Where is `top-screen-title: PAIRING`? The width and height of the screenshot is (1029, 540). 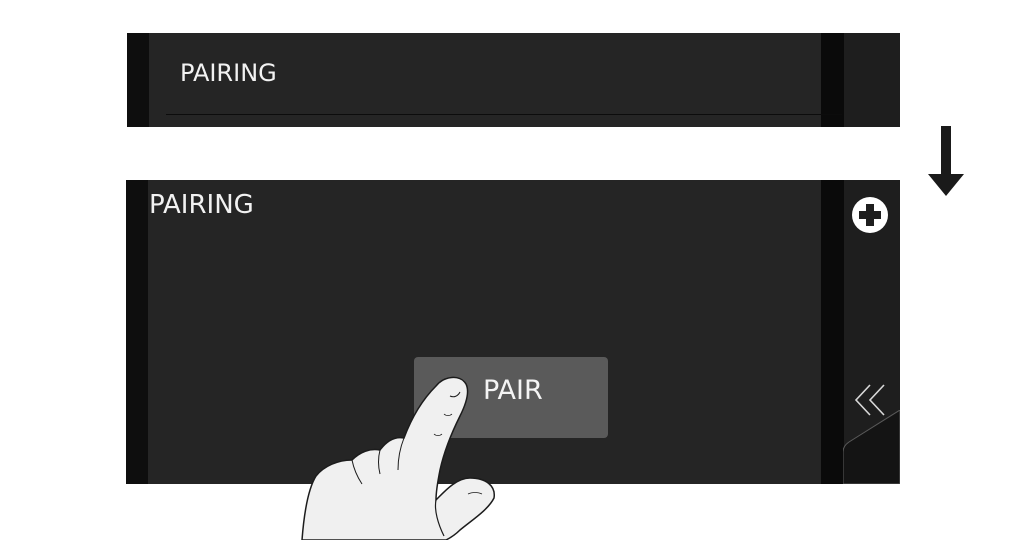
top-screen-title: PAIRING is located at coordinates (228, 73).